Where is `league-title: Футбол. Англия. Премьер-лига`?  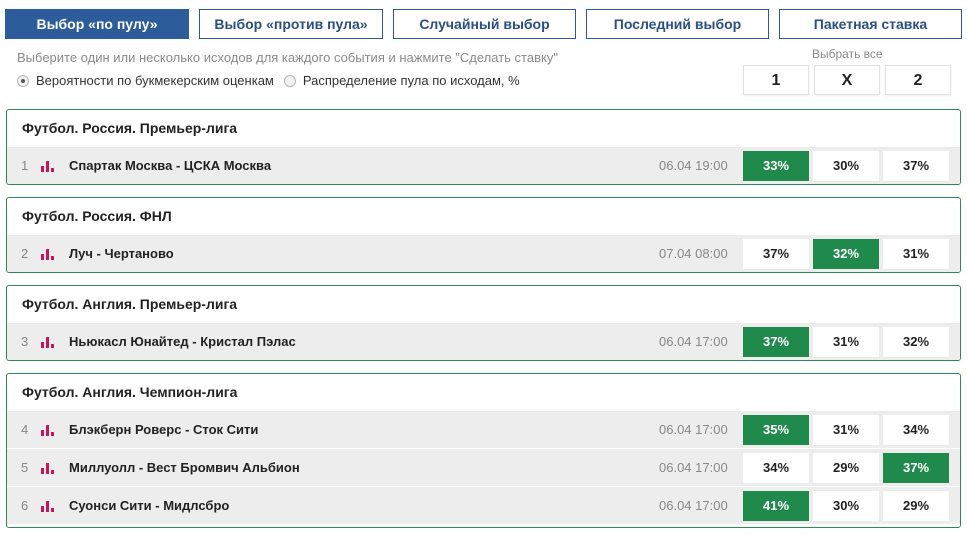
league-title: Футбол. Англия. Премьер-лига is located at coordinates (130, 304).